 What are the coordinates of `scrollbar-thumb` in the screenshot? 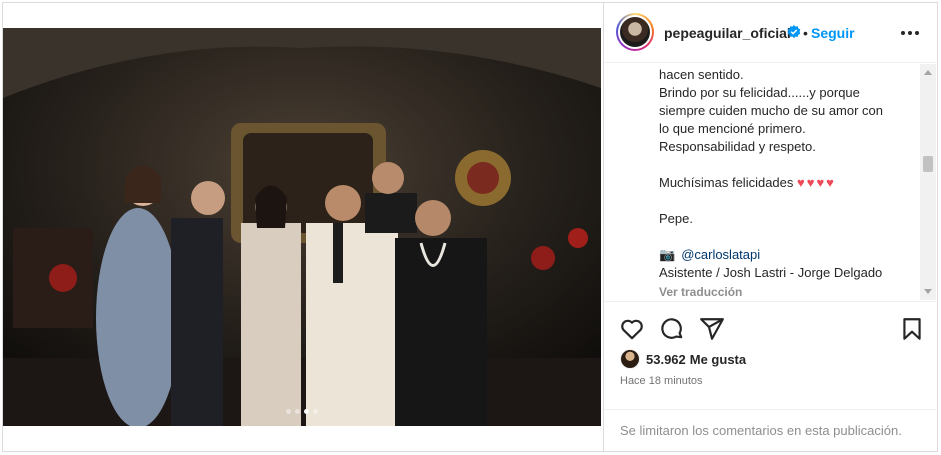 It's located at (928, 164).